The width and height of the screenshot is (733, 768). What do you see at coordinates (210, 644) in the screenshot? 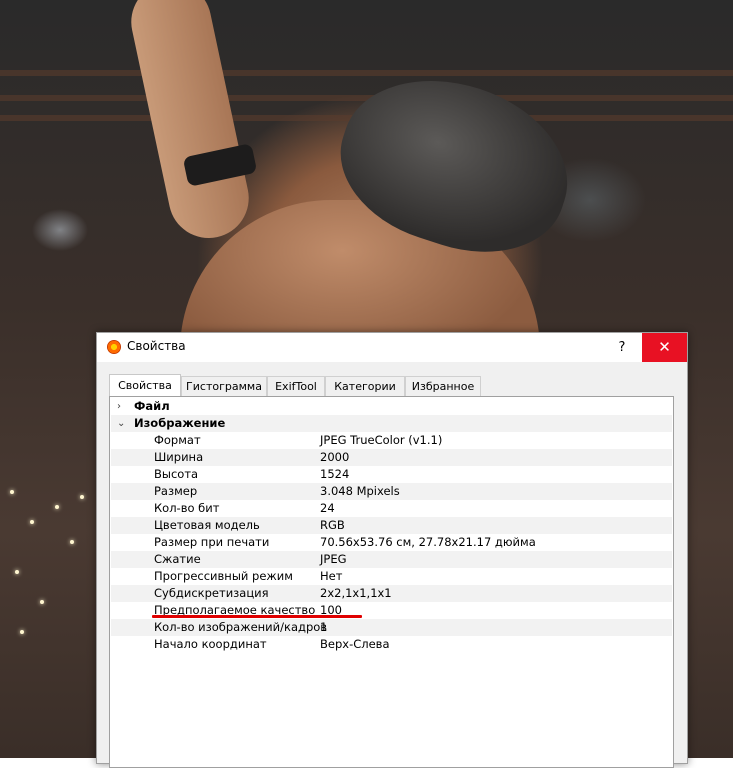
I see `property-key: Начало координат` at bounding box center [210, 644].